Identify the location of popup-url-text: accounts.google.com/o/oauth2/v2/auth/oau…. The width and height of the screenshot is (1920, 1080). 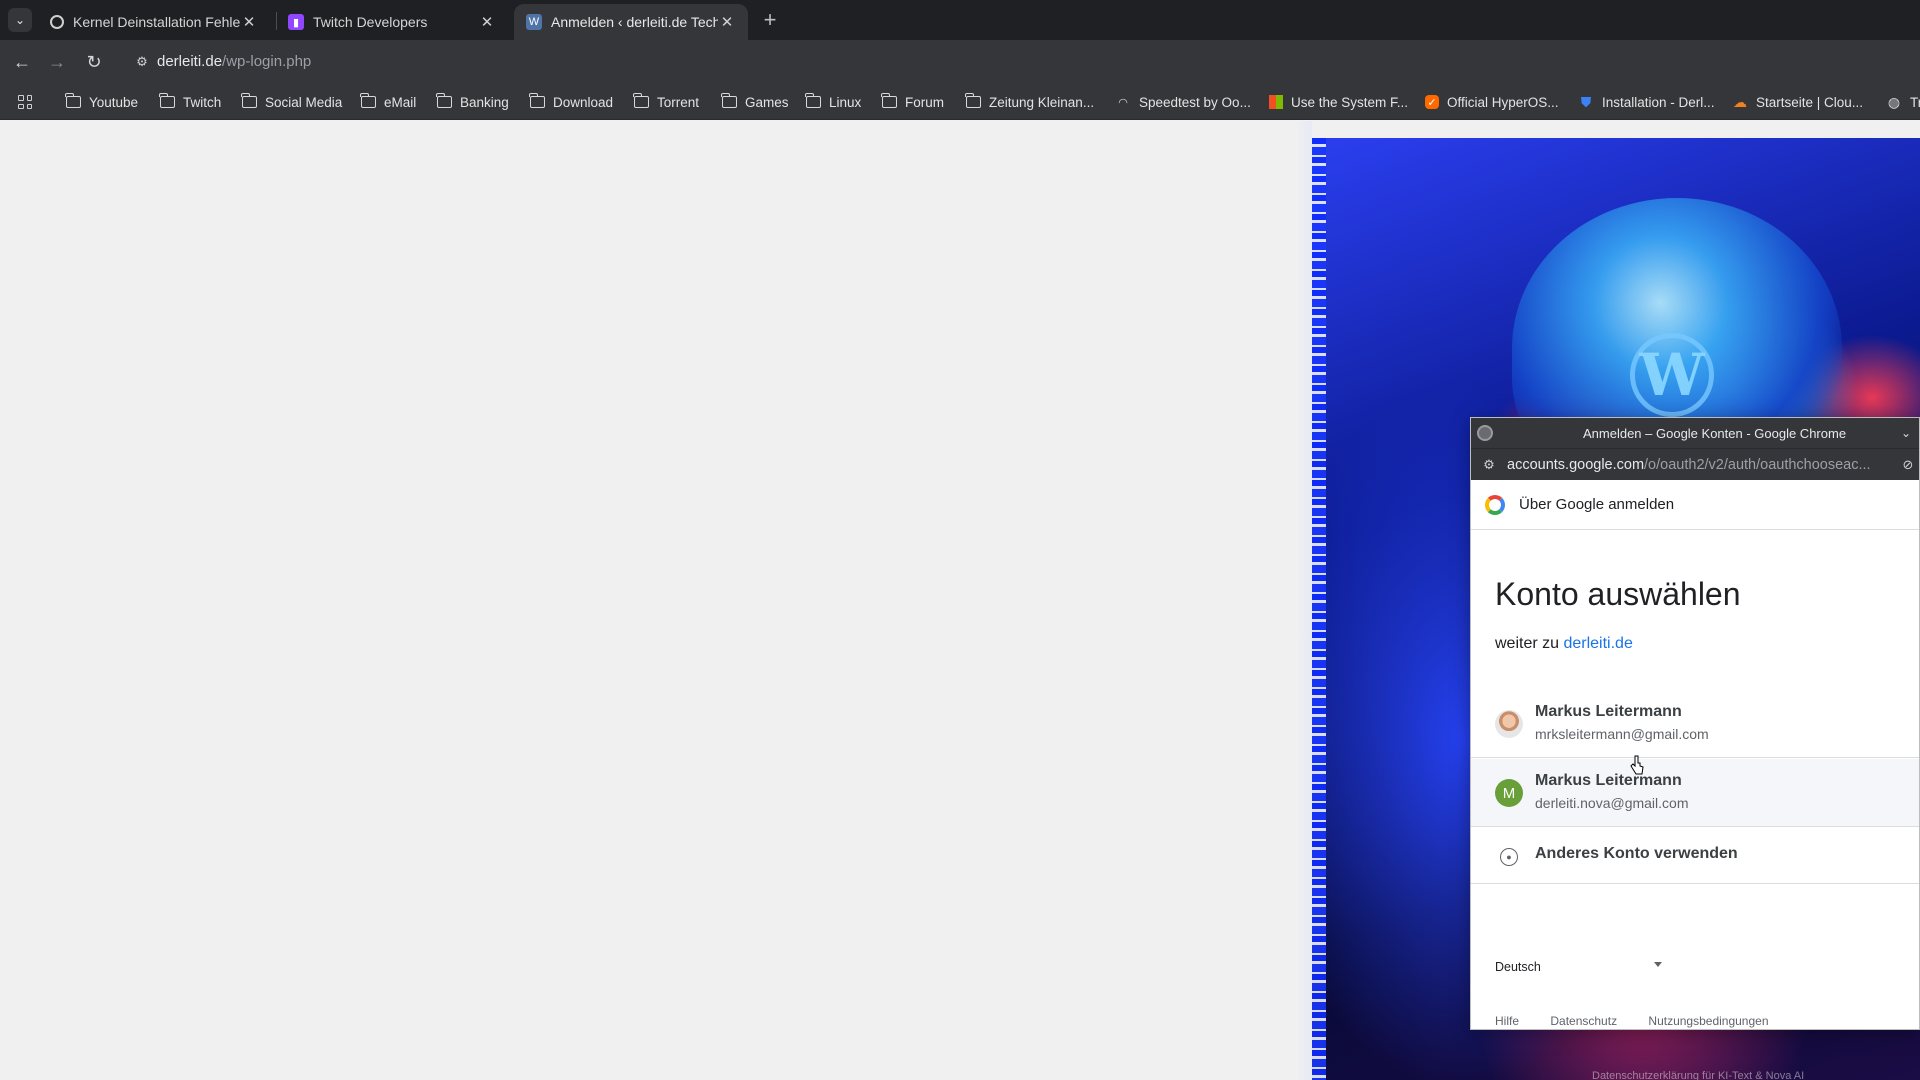
(1689, 465).